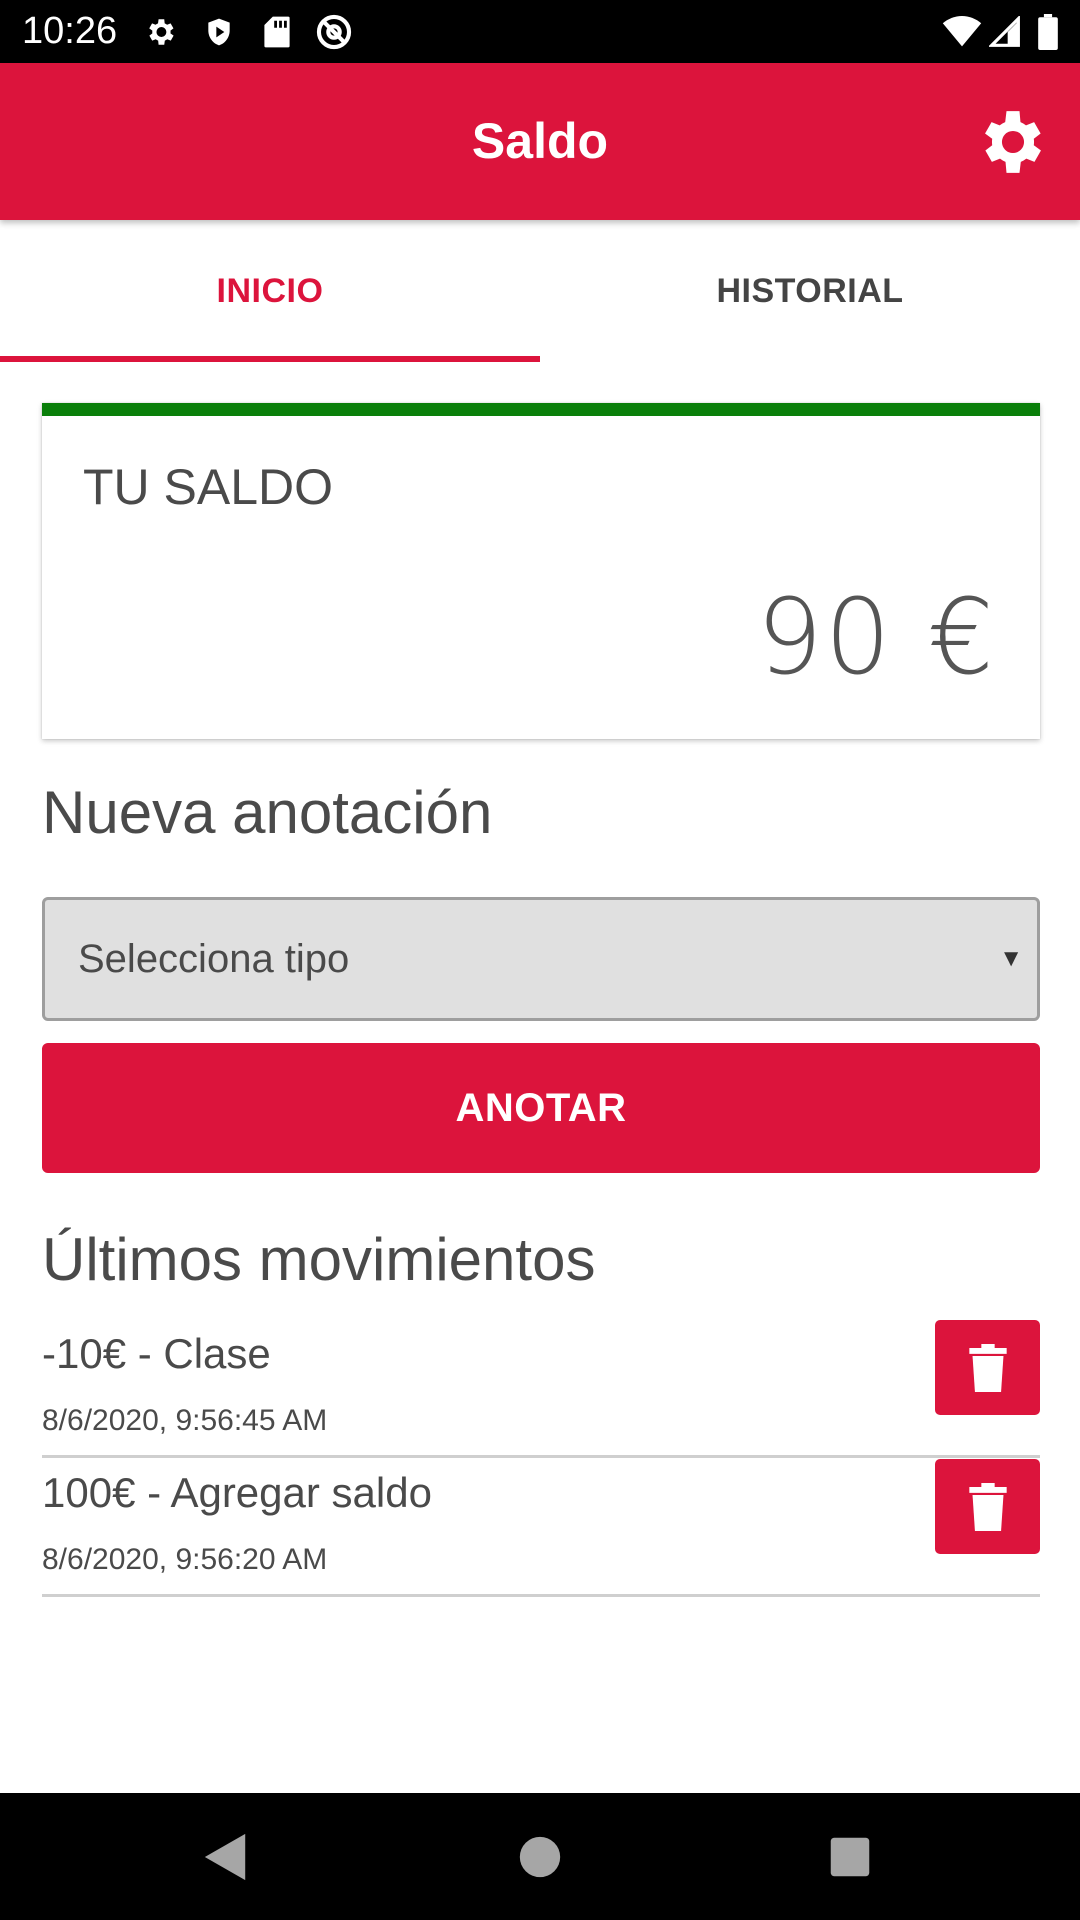 Image resolution: width=1080 pixels, height=1920 pixels. Describe the element at coordinates (541, 959) in the screenshot. I see `type-select: Selecciona tipo ▼` at that location.